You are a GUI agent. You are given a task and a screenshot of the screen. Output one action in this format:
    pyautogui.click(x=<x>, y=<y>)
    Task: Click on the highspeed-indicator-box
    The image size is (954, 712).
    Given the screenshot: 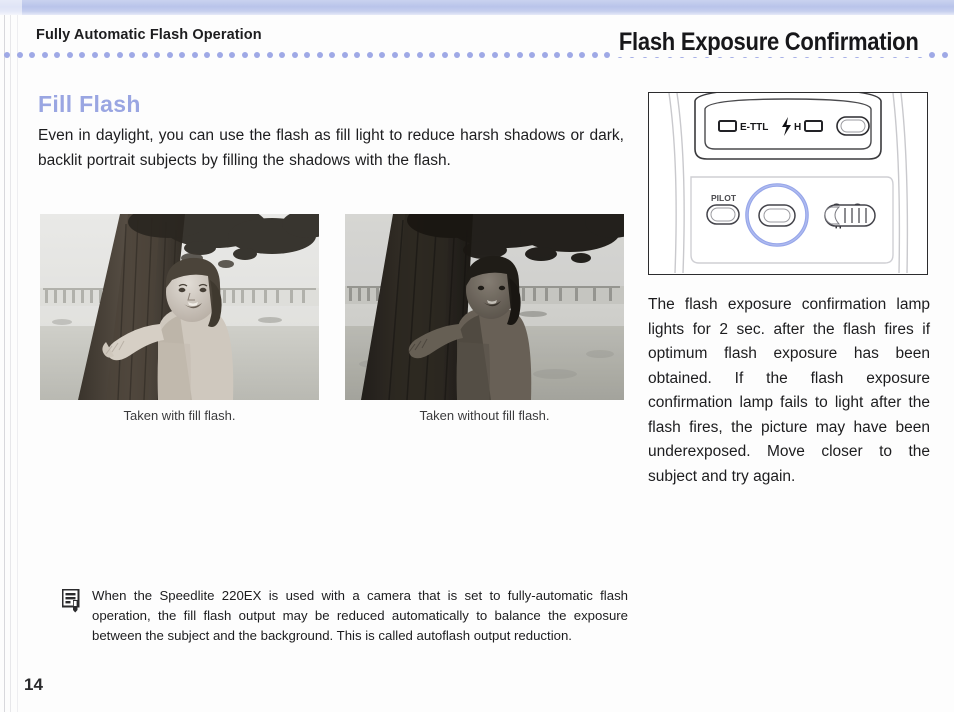 What is the action you would take?
    pyautogui.click(x=813, y=126)
    